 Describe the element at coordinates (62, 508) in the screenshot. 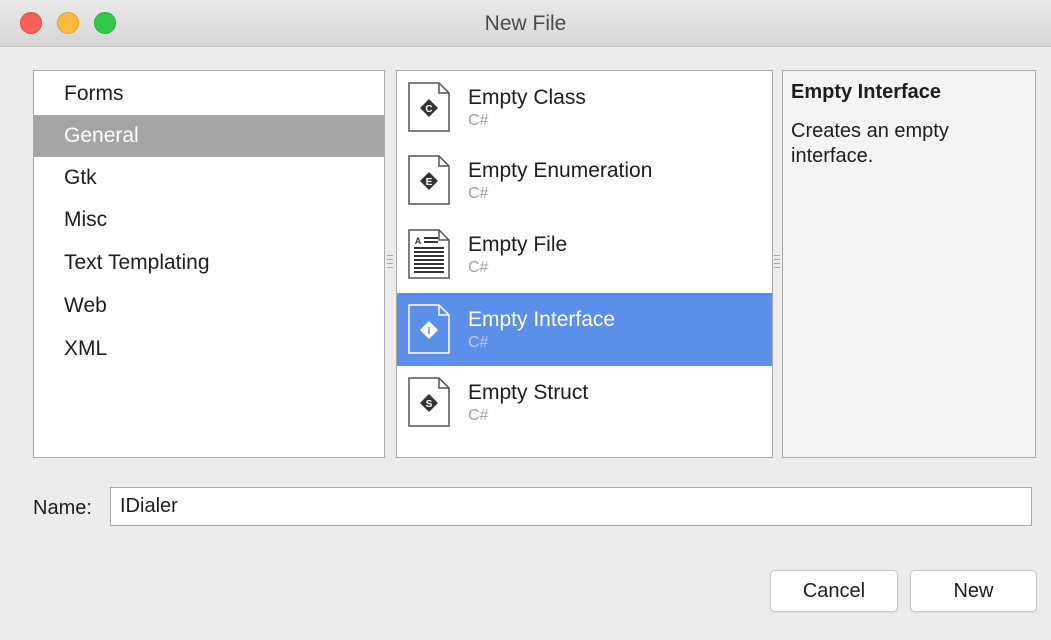

I see `name-label: Name:` at that location.